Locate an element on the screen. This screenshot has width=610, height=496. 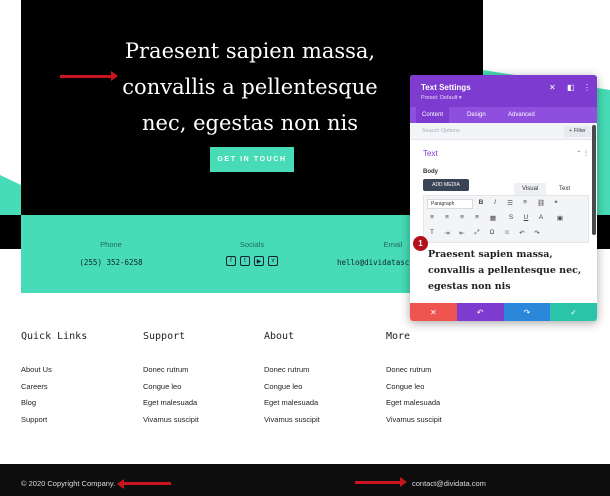
panel-scrollbar is located at coordinates (594, 180).